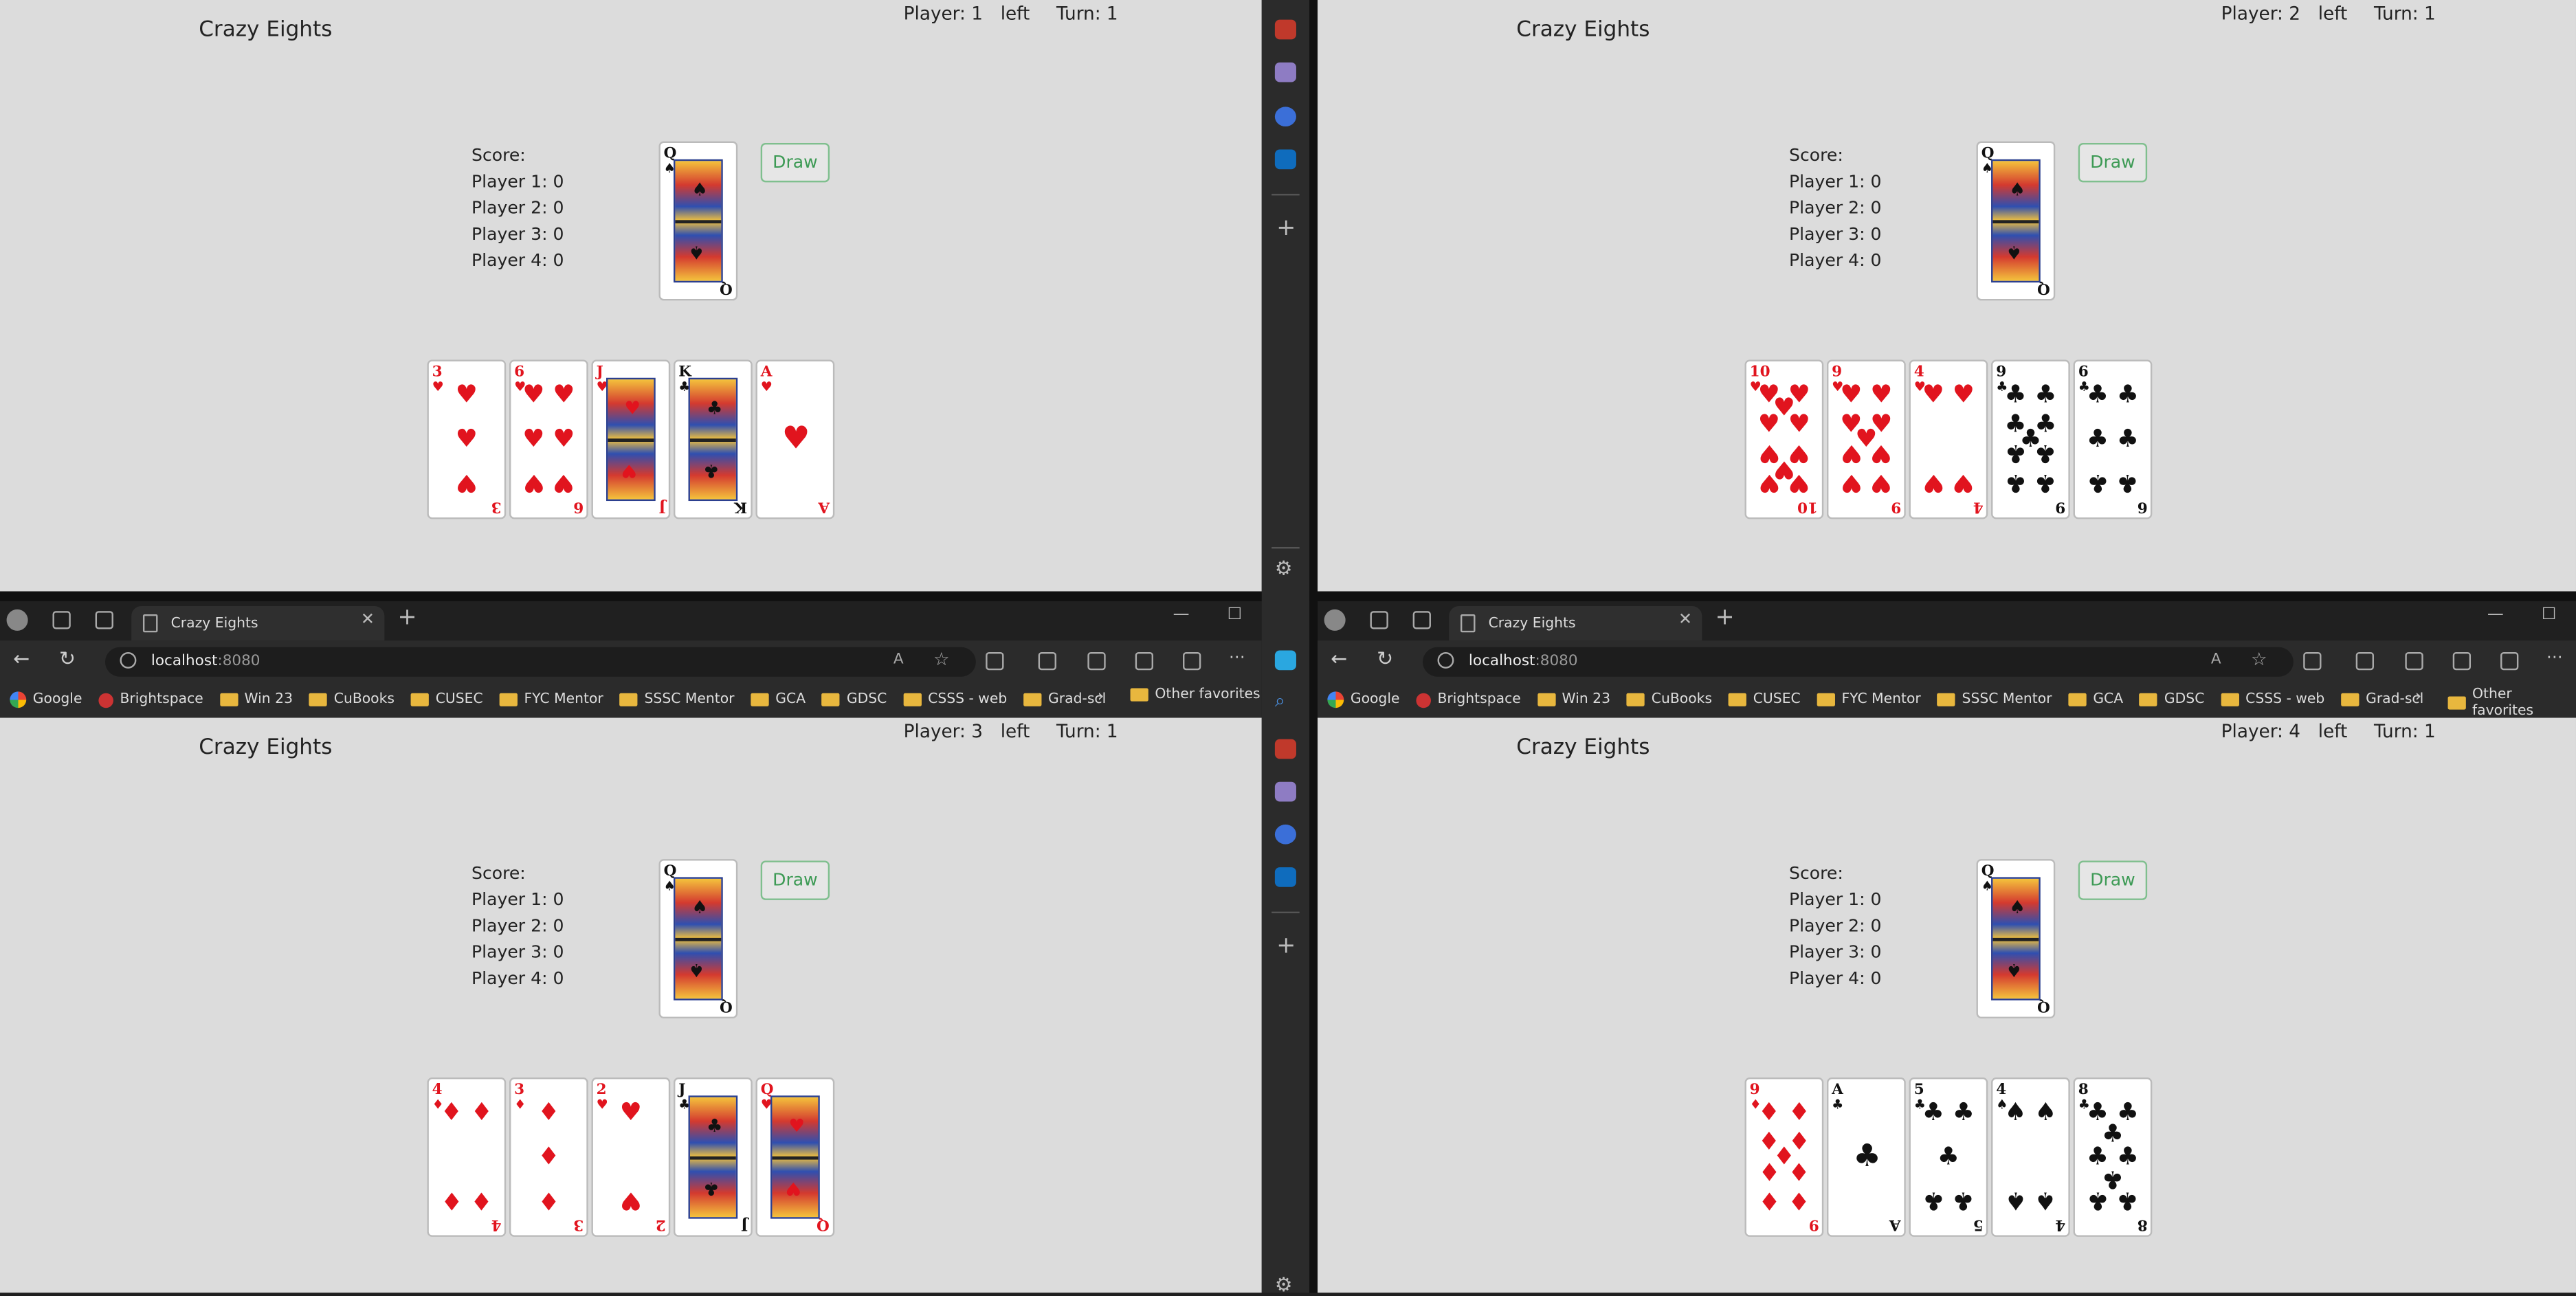 This screenshot has width=2576, height=1296. What do you see at coordinates (795, 439) in the screenshot?
I see `card-ace-of-hearts: A ♥ A ♥` at bounding box center [795, 439].